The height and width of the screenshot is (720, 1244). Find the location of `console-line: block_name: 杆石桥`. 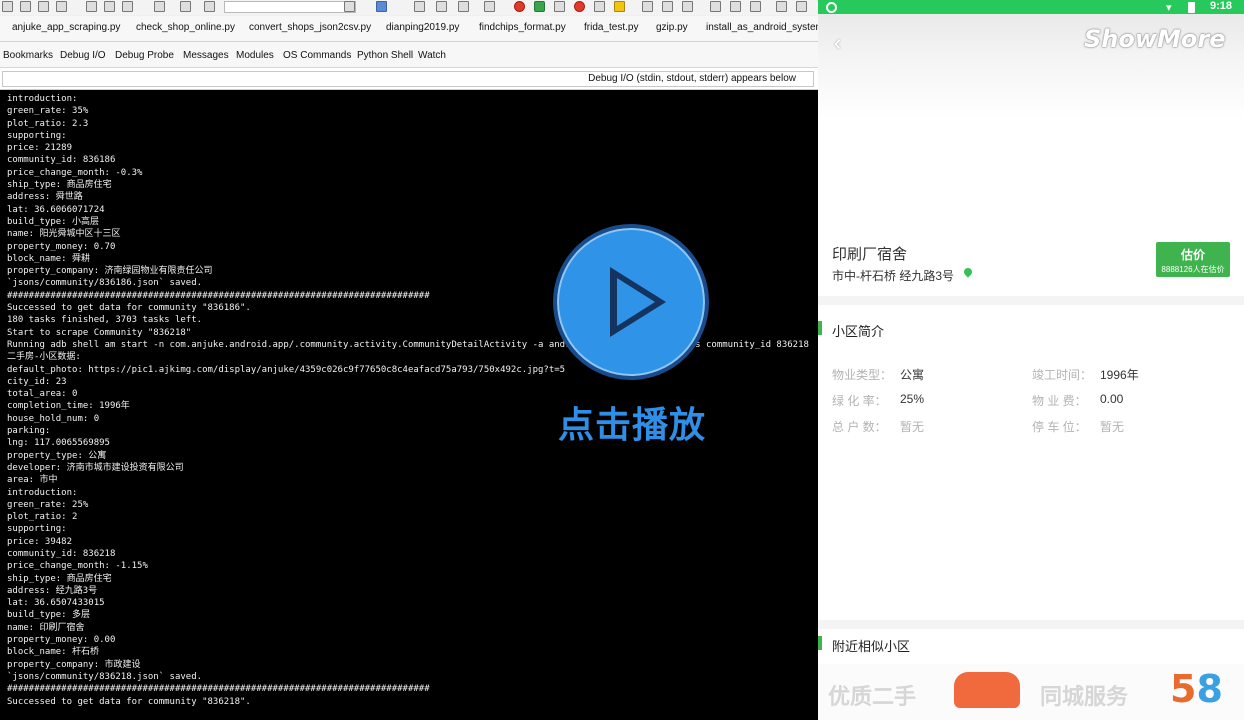

console-line: block_name: 杆石桥 is located at coordinates (53, 652).